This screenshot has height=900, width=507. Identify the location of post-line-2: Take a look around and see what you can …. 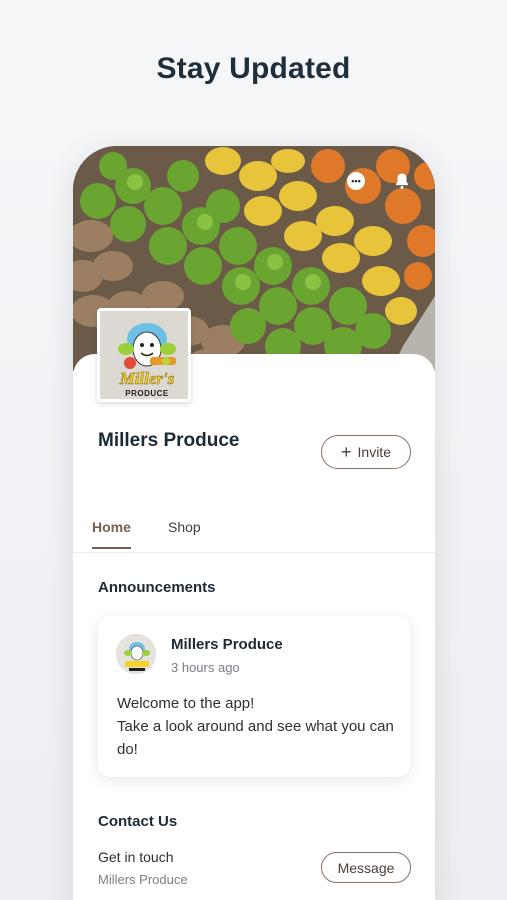
(255, 738).